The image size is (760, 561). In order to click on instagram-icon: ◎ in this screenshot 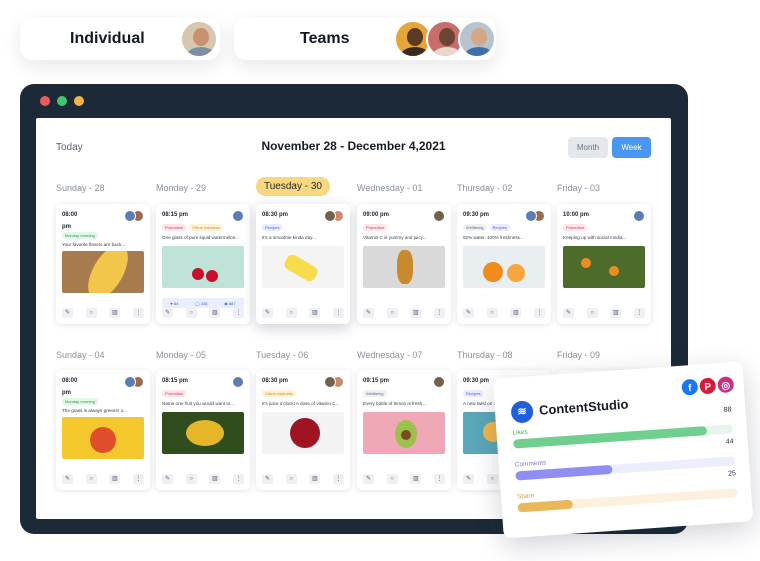, I will do `click(726, 385)`.